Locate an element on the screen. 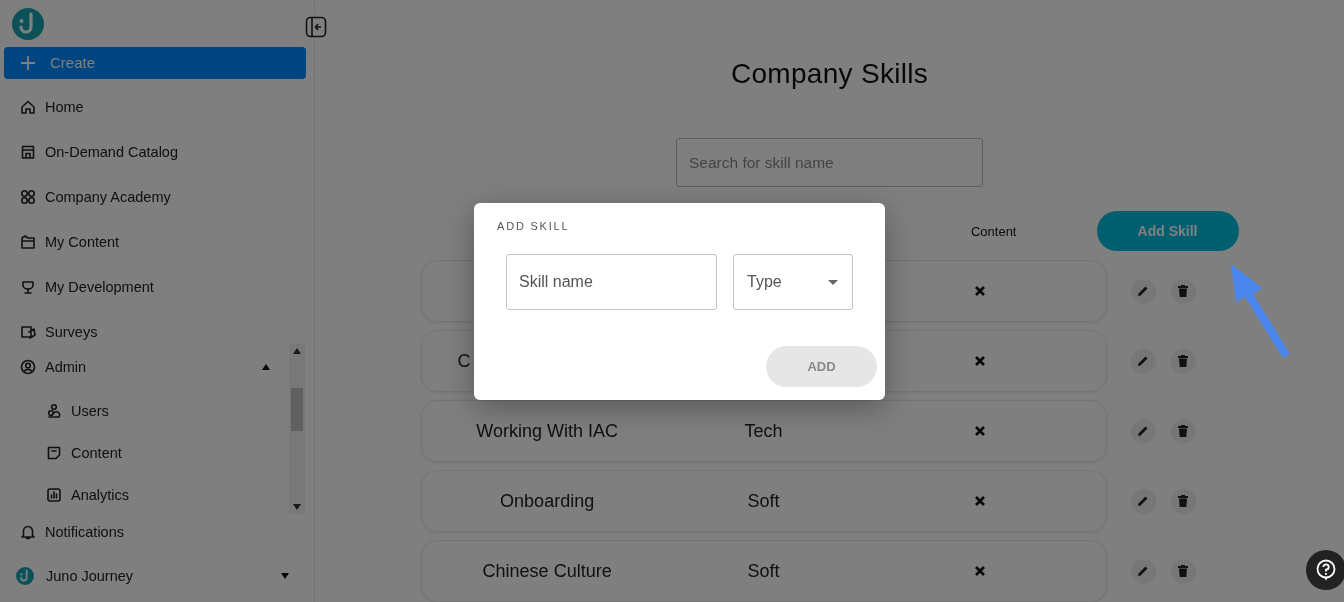 The height and width of the screenshot is (602, 1344). dialog-title: ADD SKILL is located at coordinates (534, 226).